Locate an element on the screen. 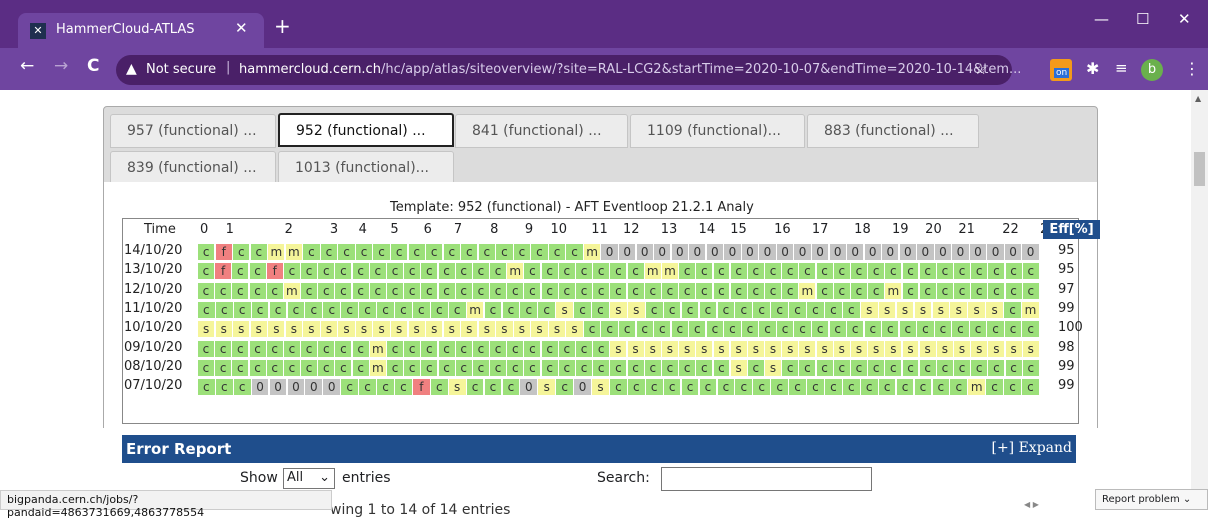  report-problem-button: Report problem ⌄ is located at coordinates (1151, 499).